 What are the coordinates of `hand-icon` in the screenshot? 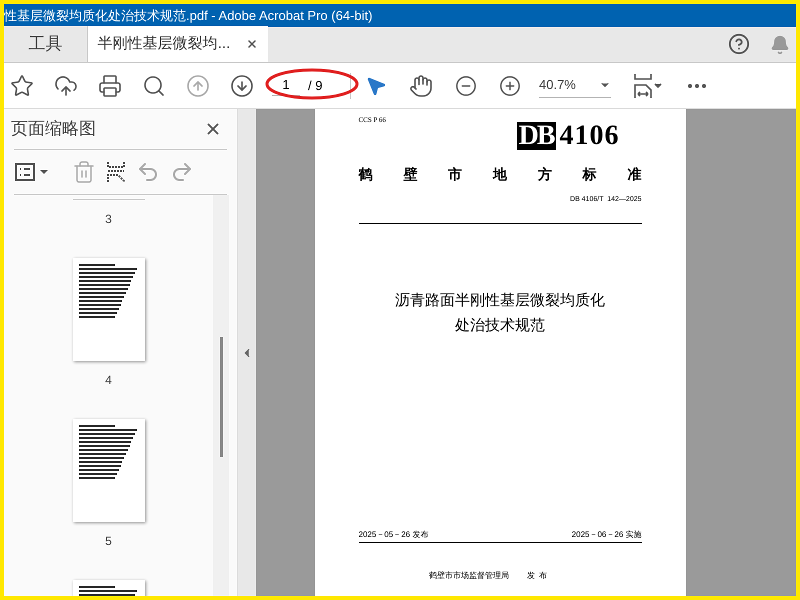 It's located at (421, 86).